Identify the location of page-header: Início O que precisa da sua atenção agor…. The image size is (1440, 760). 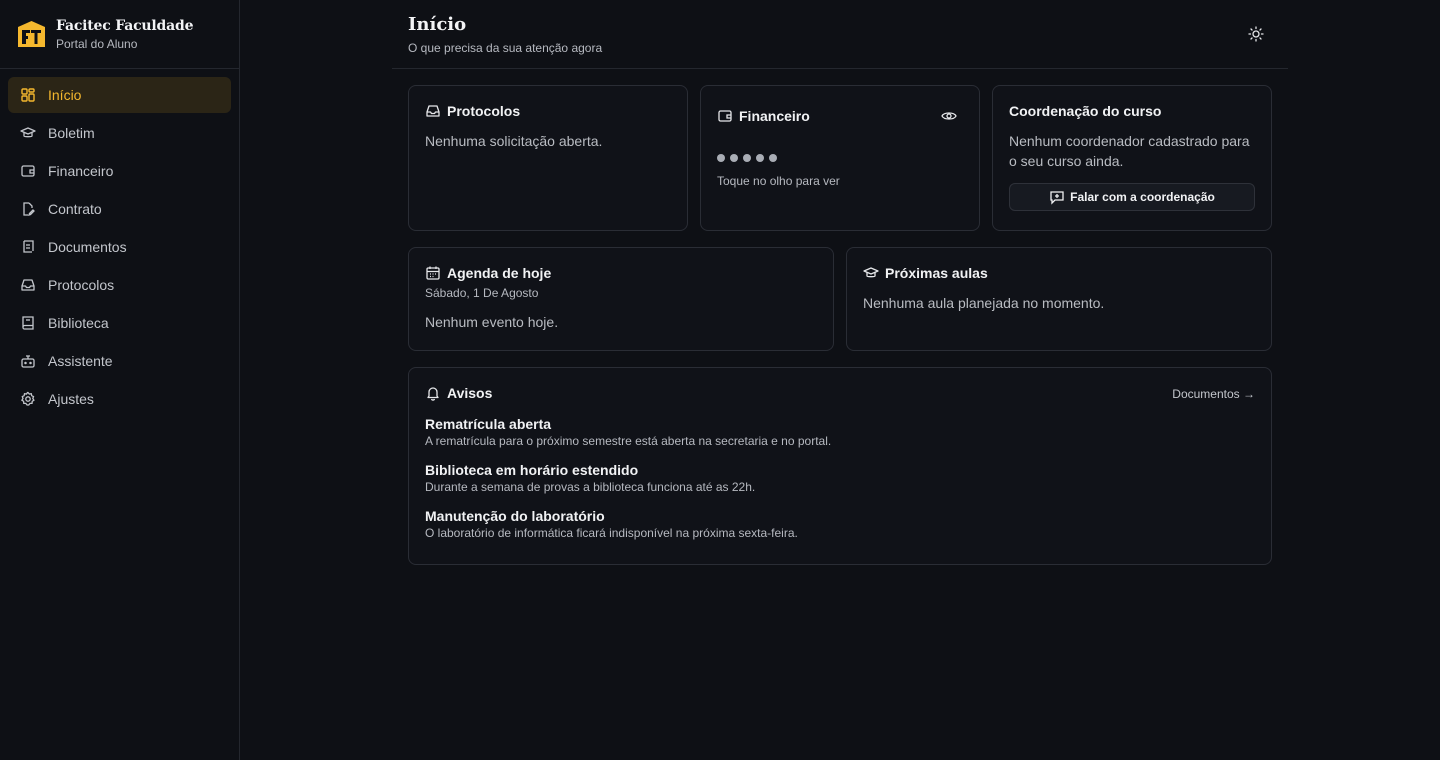
(840, 34).